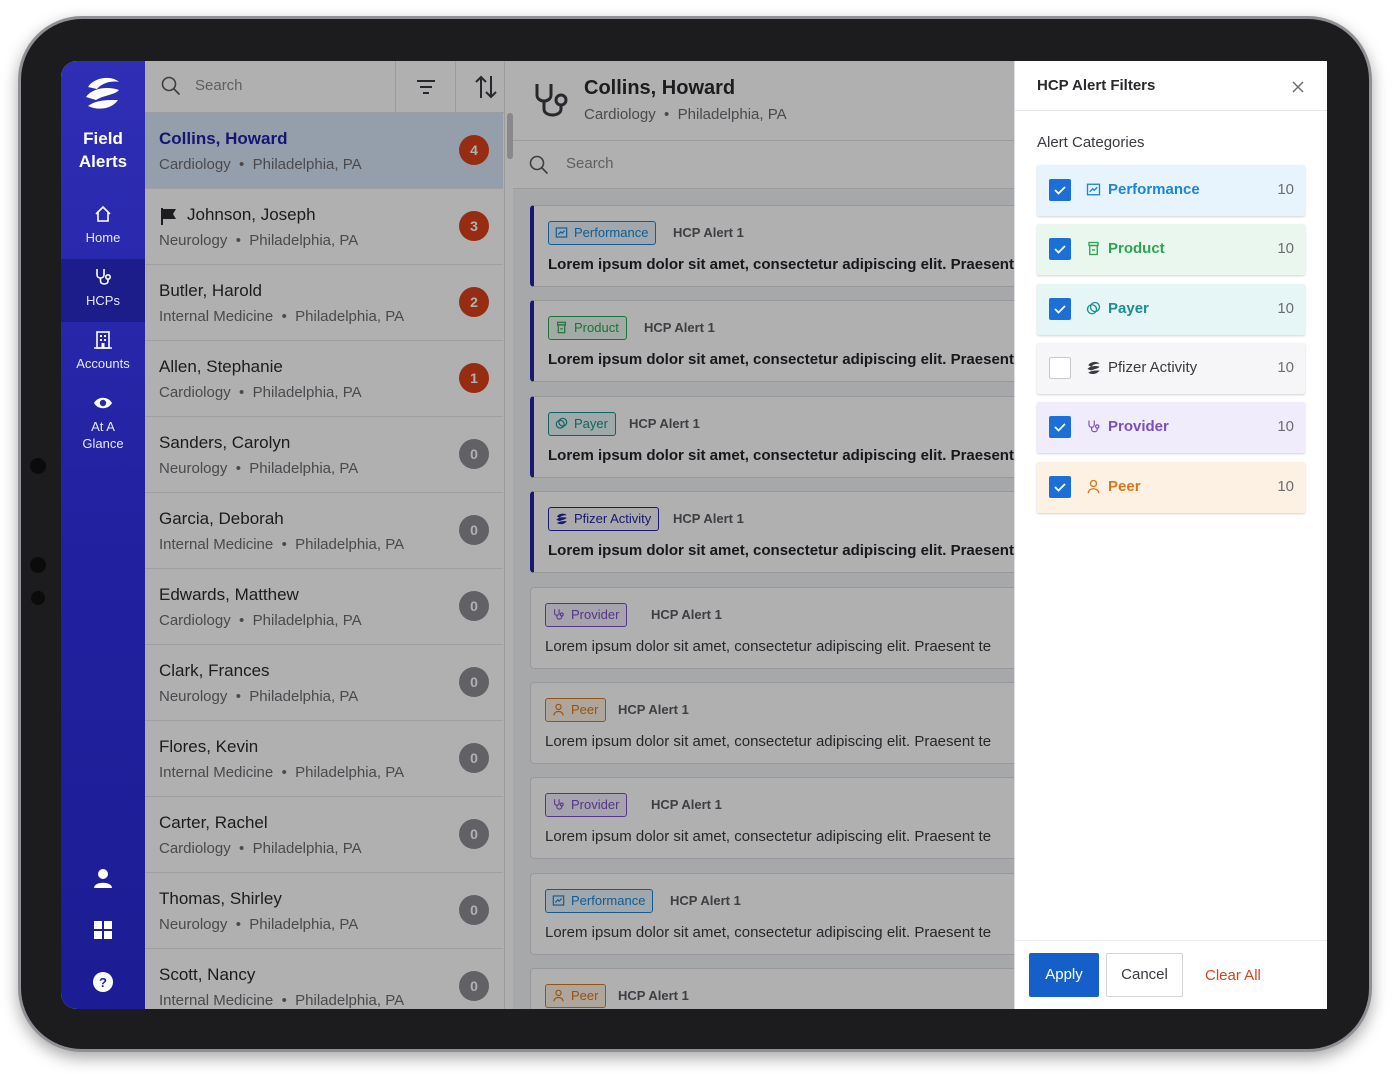  What do you see at coordinates (103, 150) in the screenshot?
I see `app-title: Field Alerts` at bounding box center [103, 150].